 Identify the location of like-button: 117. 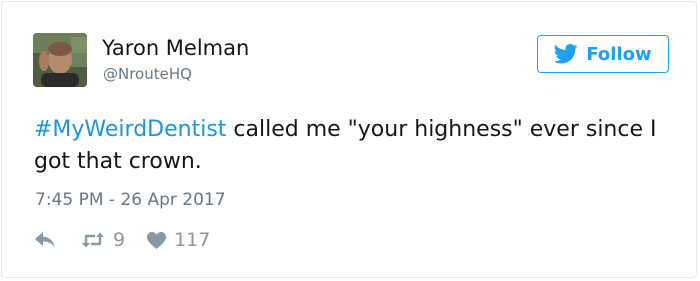
(178, 240).